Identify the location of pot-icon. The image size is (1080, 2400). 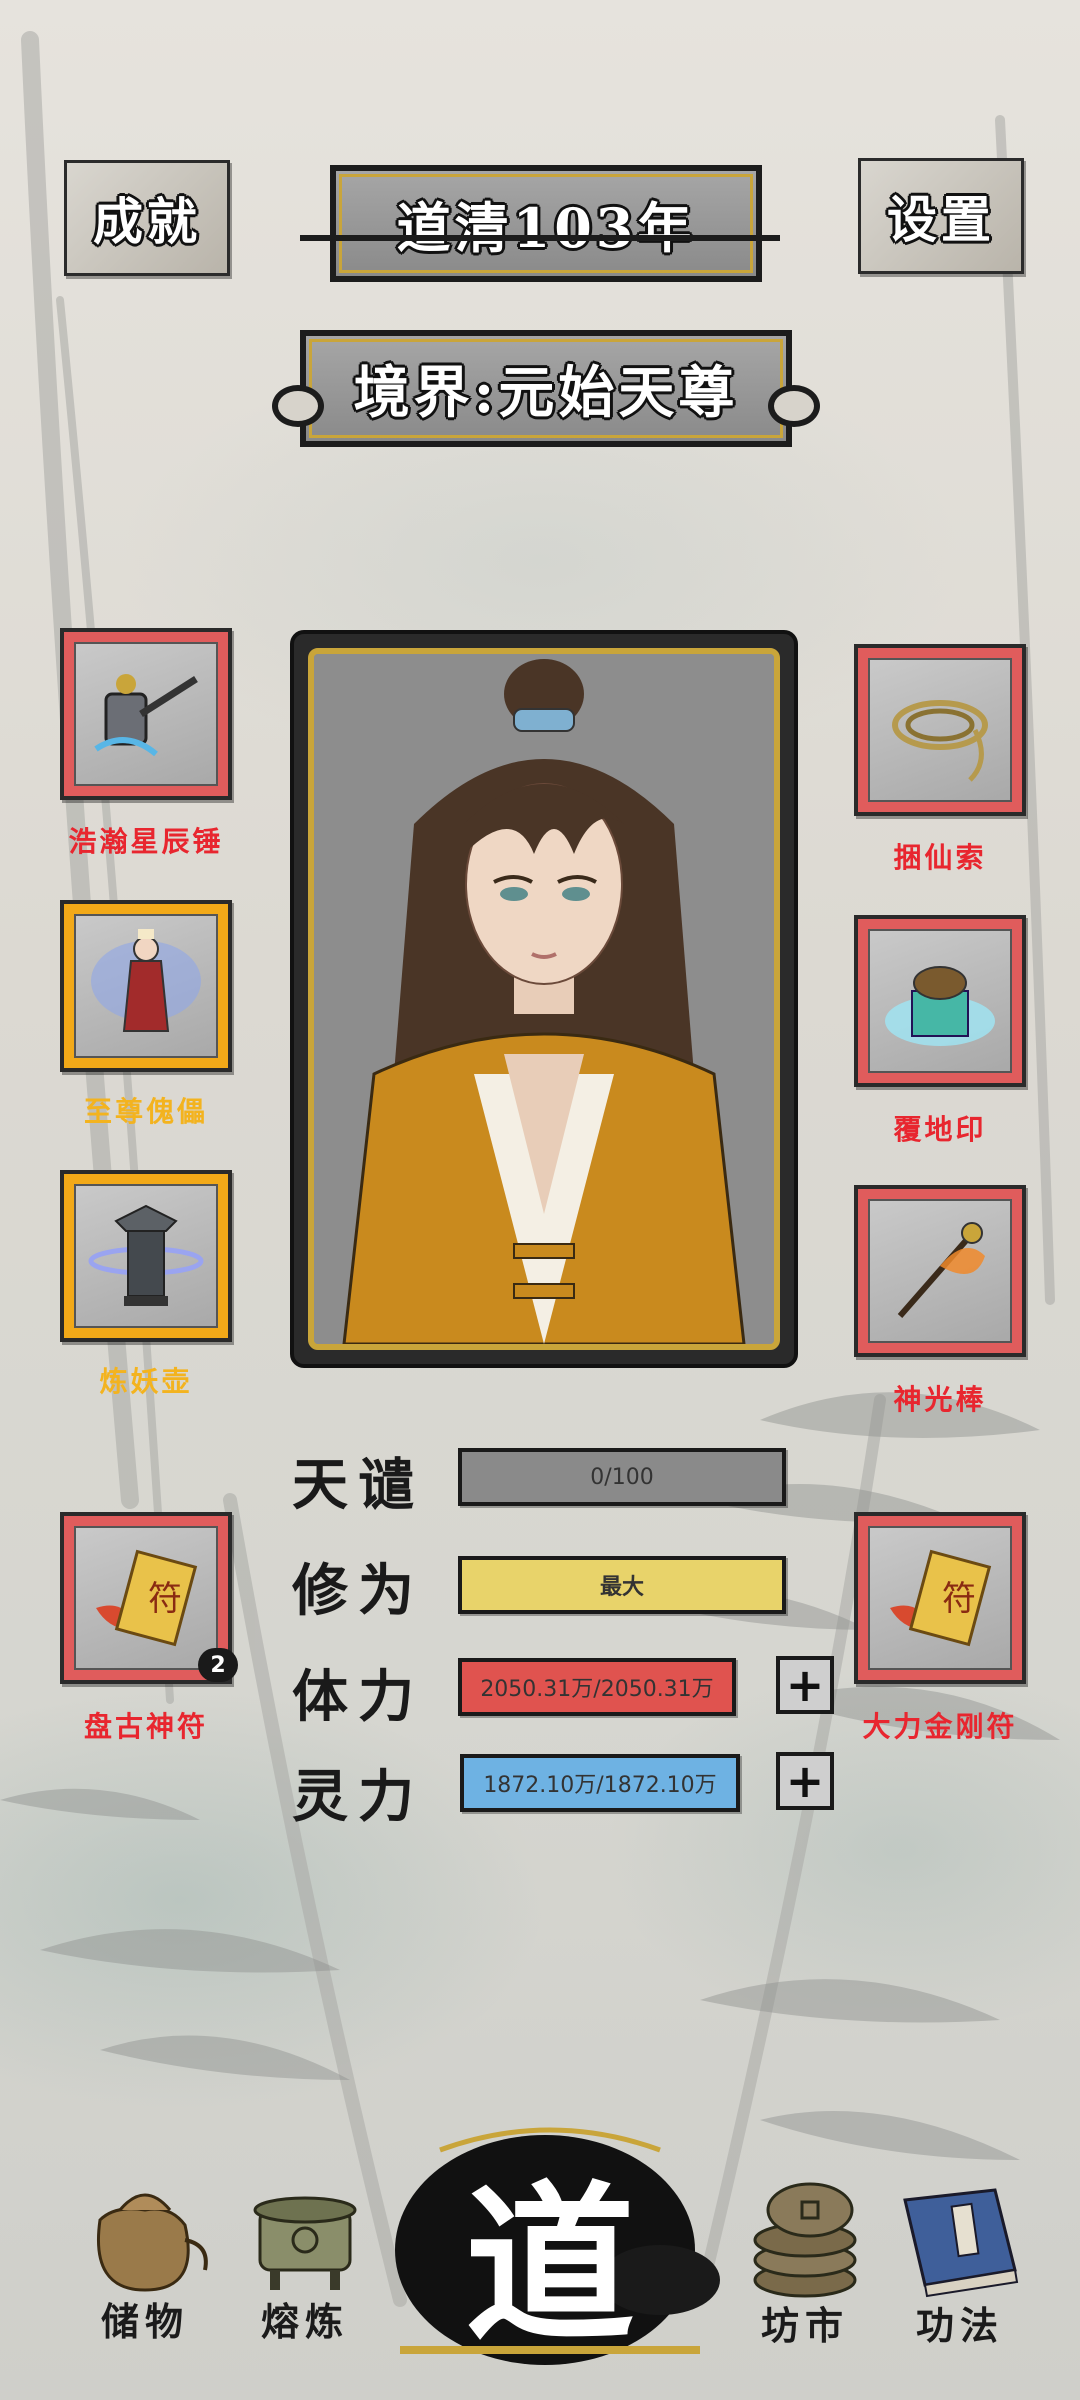
(146, 1256).